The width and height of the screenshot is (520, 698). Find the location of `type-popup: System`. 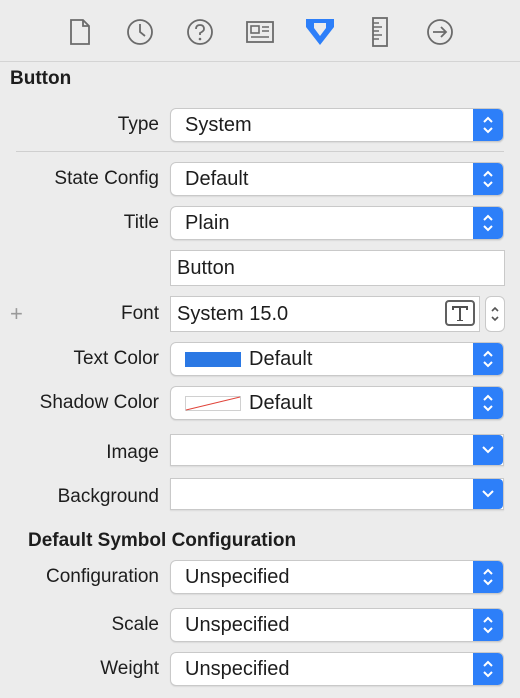

type-popup: System is located at coordinates (337, 125).